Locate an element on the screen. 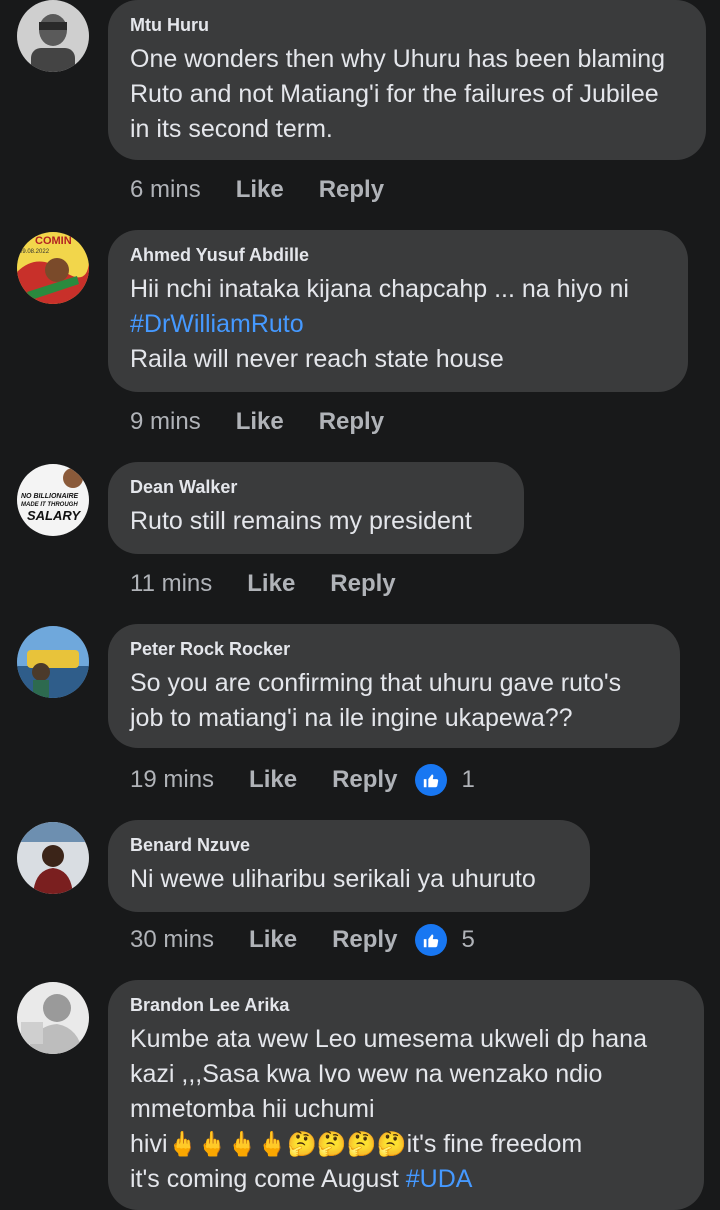 Image resolution: width=720 pixels, height=1210 pixels. hashtag-link: #DrWilliamRuto is located at coordinates (217, 324).